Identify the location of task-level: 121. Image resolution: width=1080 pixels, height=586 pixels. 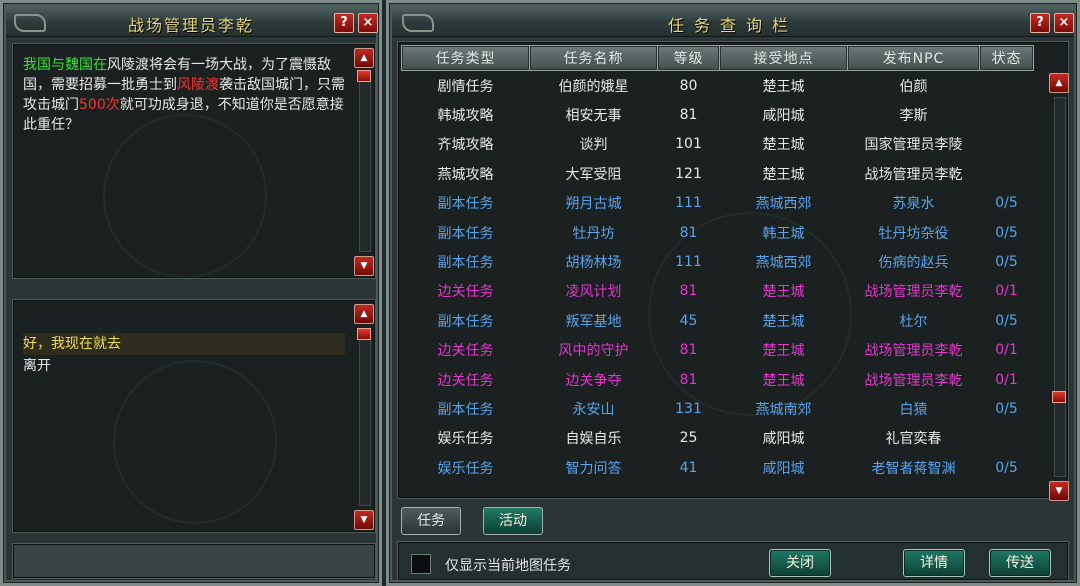
(688, 173).